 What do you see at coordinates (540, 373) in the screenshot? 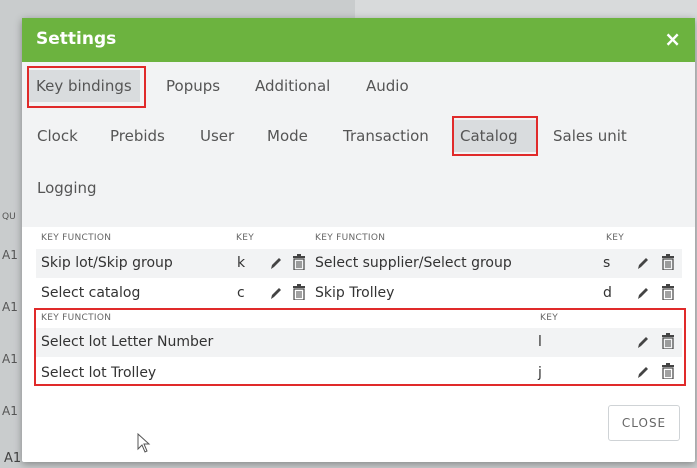
I see `key-value: j` at bounding box center [540, 373].